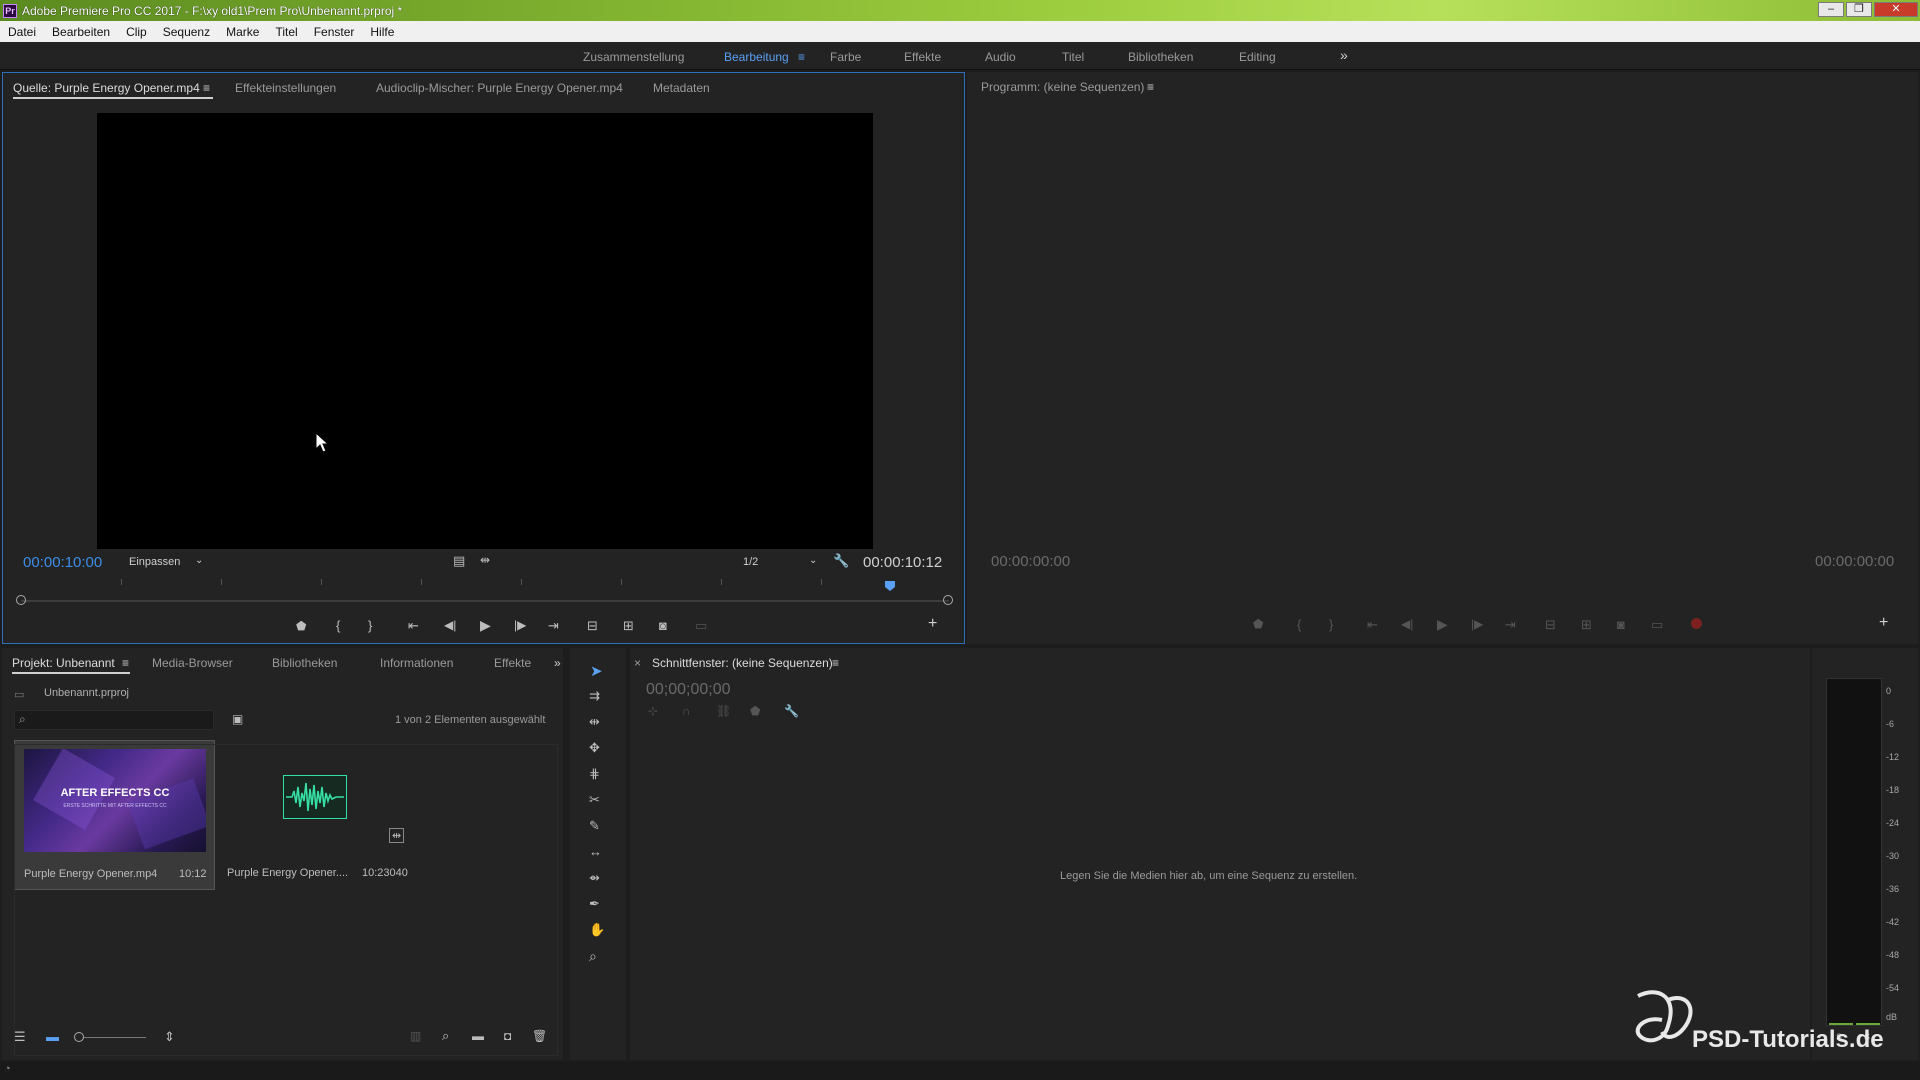 The width and height of the screenshot is (1920, 1080). What do you see at coordinates (136, 32) in the screenshot?
I see `menu-clip: Clip` at bounding box center [136, 32].